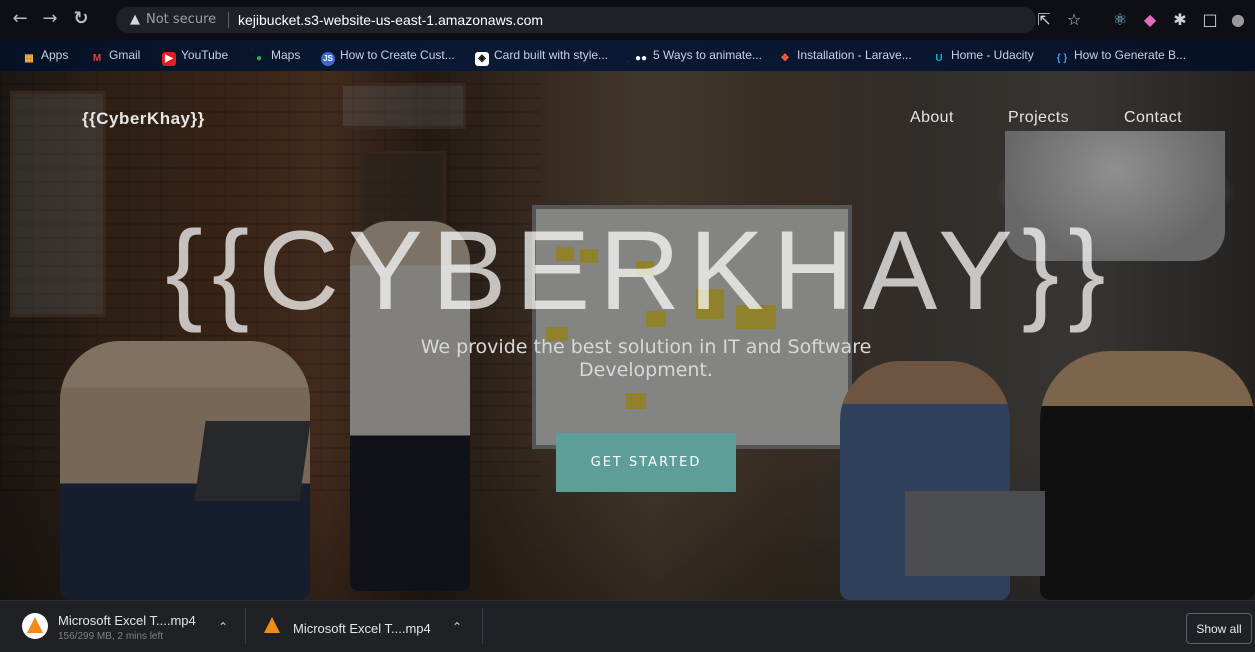  Describe the element at coordinates (646, 462) in the screenshot. I see `get-started-button: GET STARTED` at that location.